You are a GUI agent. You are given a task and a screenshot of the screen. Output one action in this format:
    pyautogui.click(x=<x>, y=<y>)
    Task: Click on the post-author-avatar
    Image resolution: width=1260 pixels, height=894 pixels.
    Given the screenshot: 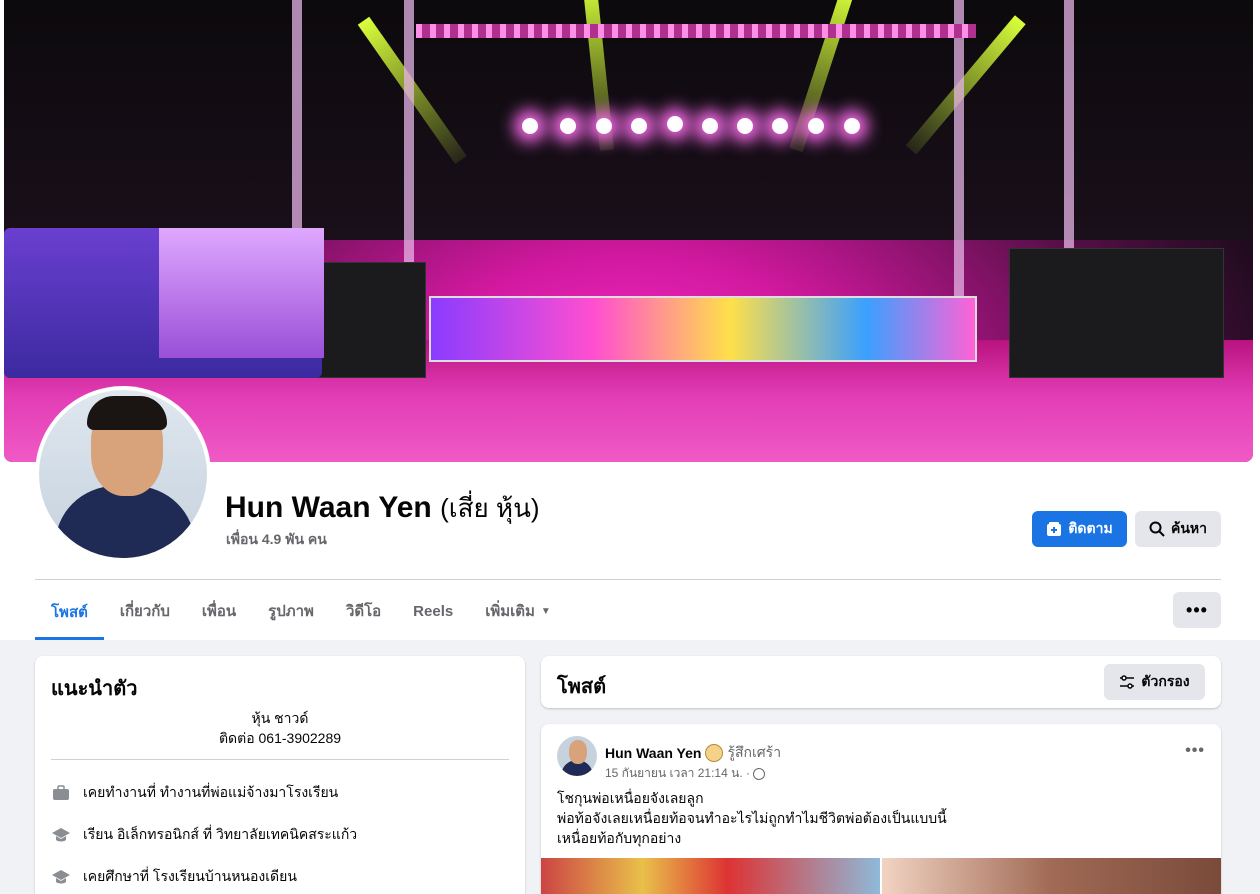 What is the action you would take?
    pyautogui.click(x=577, y=756)
    